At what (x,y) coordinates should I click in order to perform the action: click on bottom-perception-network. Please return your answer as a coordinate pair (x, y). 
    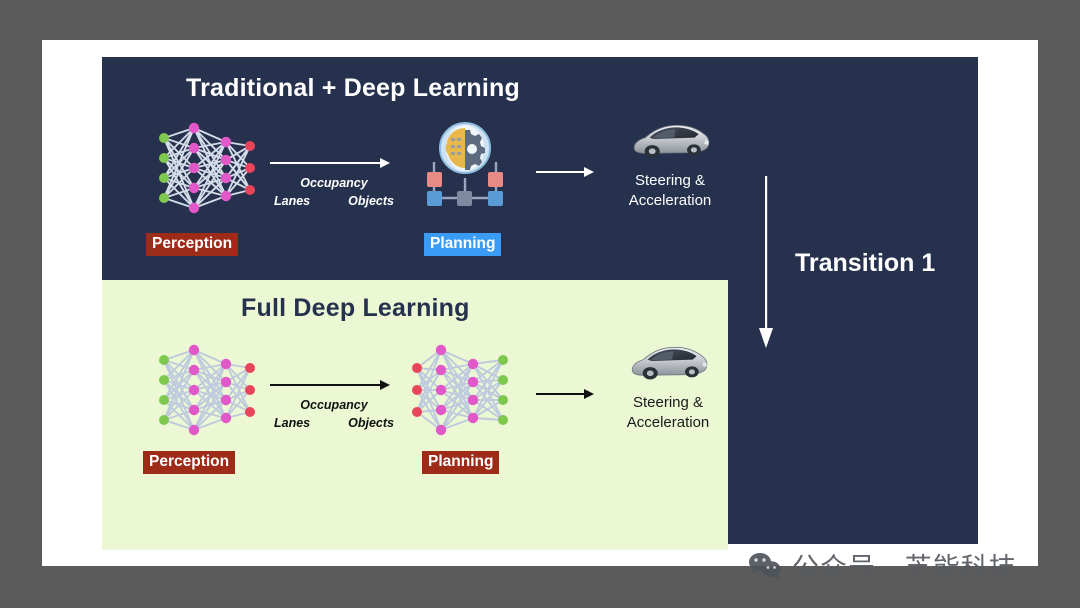
    Looking at the image, I should click on (205, 390).